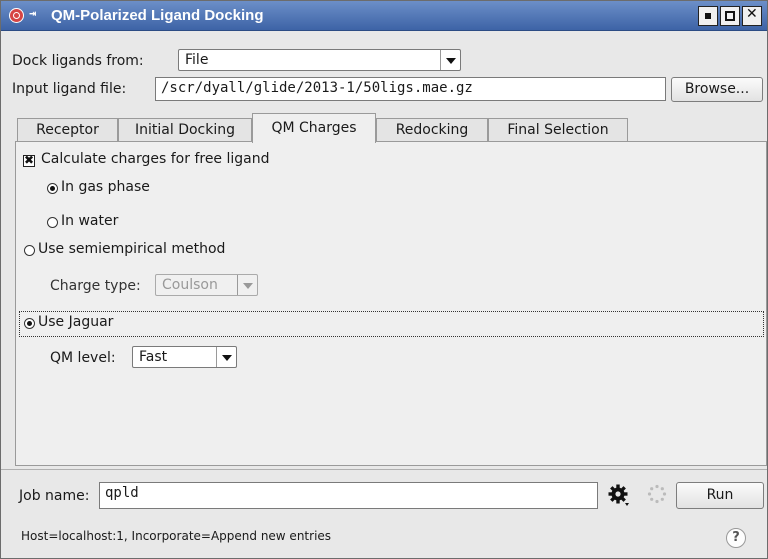  I want to click on spinner-icon, so click(657, 494).